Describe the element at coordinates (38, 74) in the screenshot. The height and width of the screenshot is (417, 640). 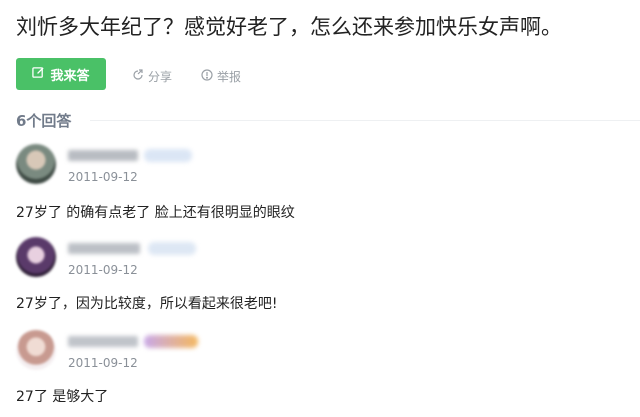
I see `pencil-square-icon` at that location.